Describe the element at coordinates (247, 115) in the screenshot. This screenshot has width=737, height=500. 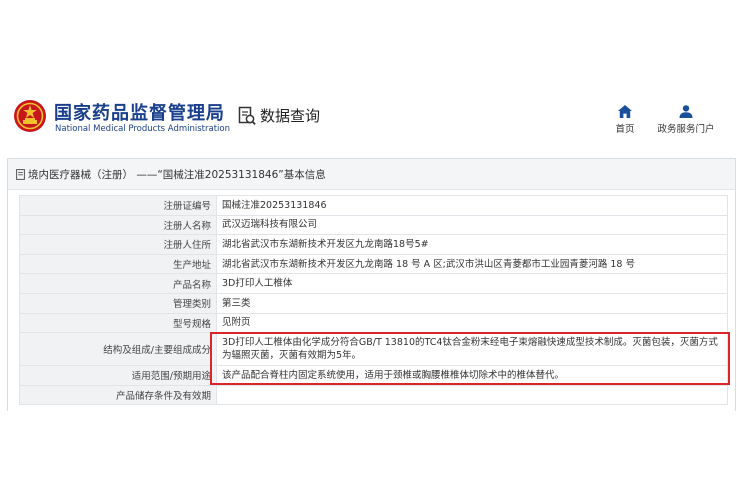
I see `search-document-icon` at that location.